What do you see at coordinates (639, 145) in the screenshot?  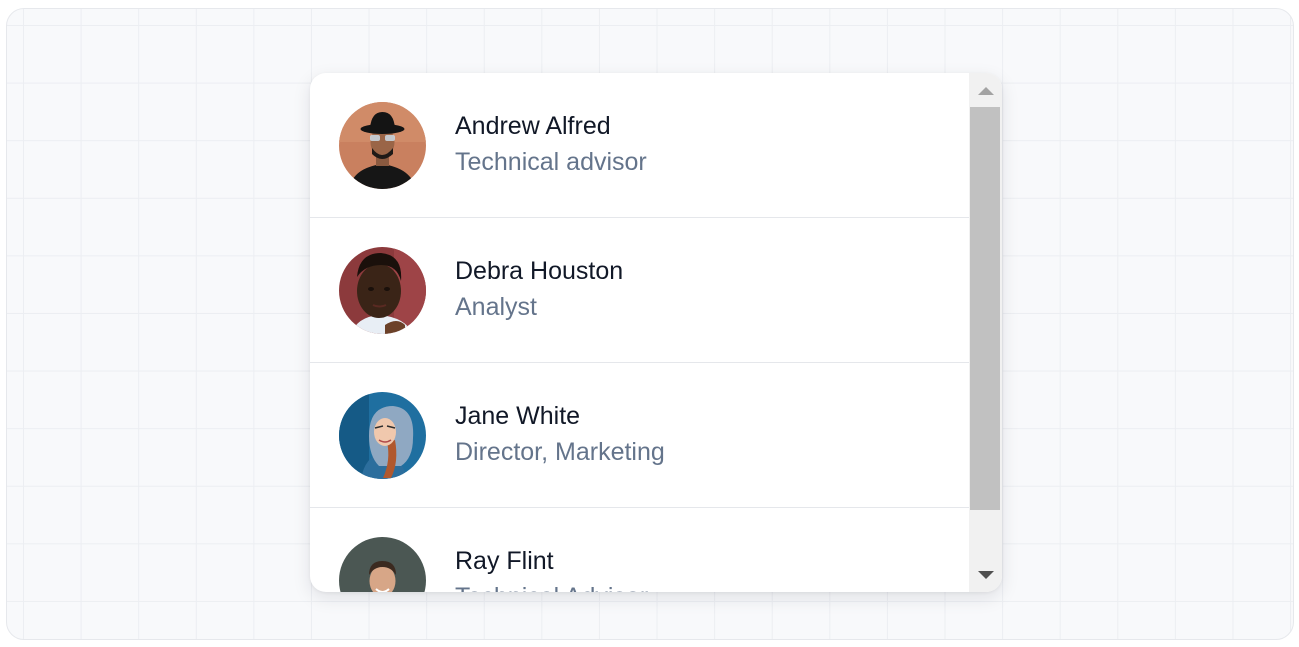 I see `list-item: Andrew Alfred Technical advisor` at bounding box center [639, 145].